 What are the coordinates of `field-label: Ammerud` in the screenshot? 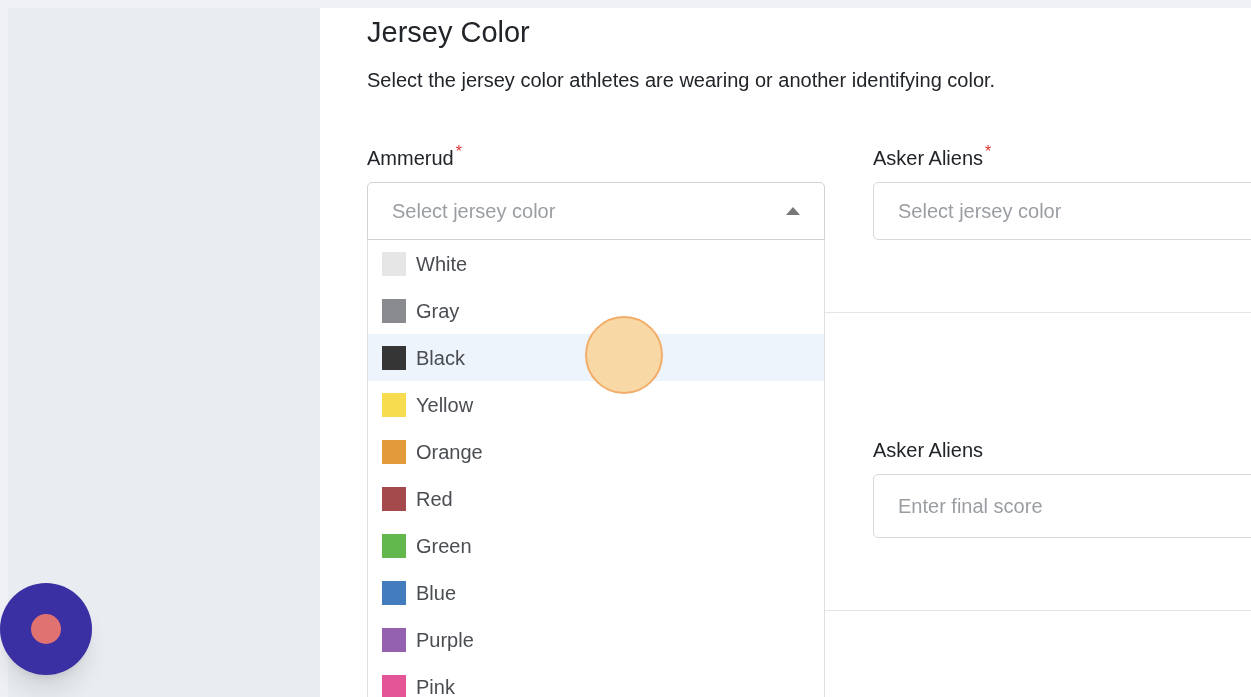 It's located at (410, 158).